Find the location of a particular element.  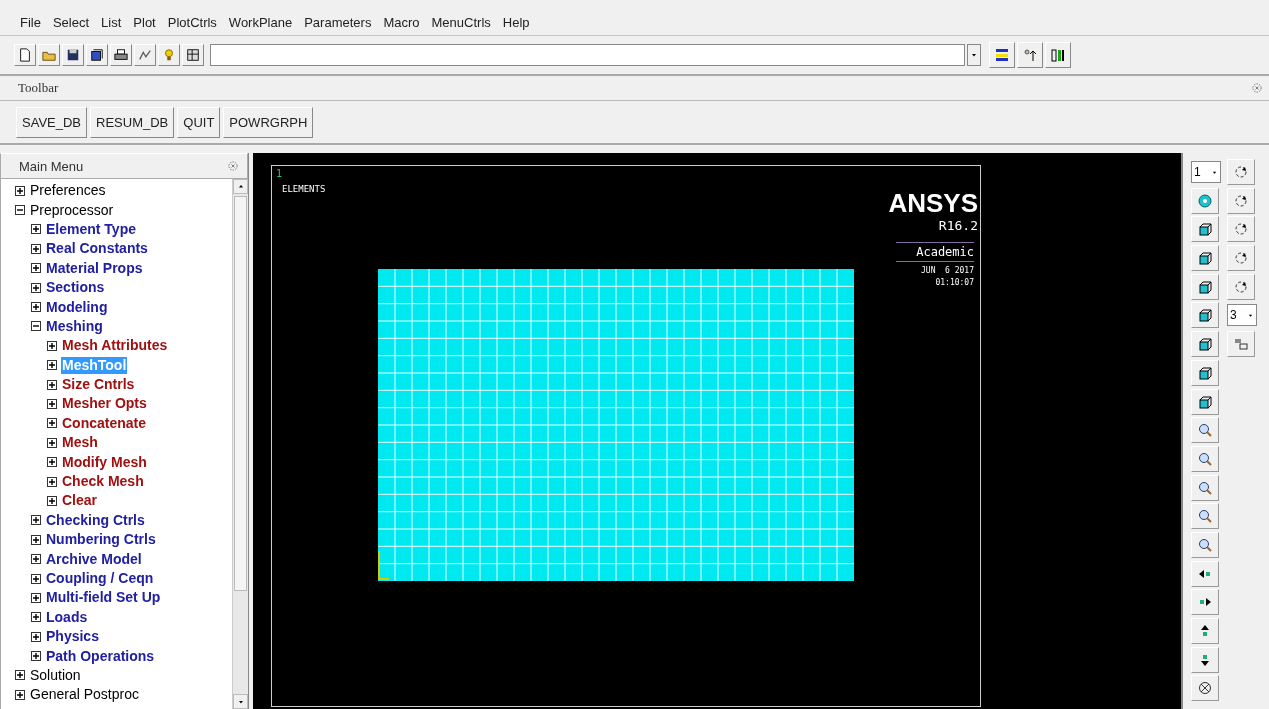

menu-item: PlotCtrls is located at coordinates (192, 22).